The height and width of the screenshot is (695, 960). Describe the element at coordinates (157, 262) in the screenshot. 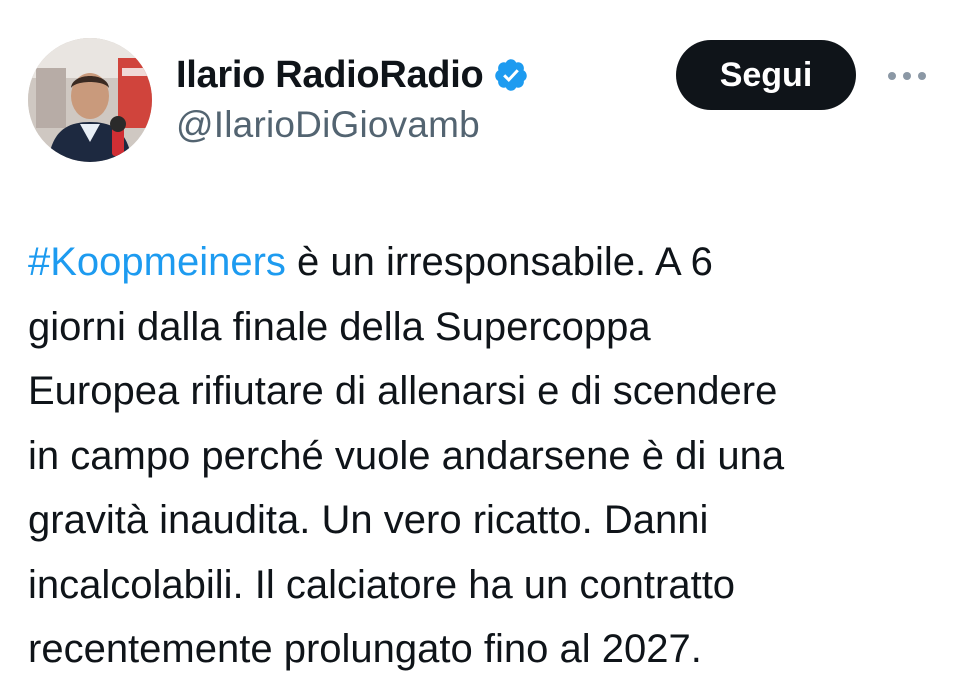

I see `hashtag-link: #Koopmeiners` at that location.